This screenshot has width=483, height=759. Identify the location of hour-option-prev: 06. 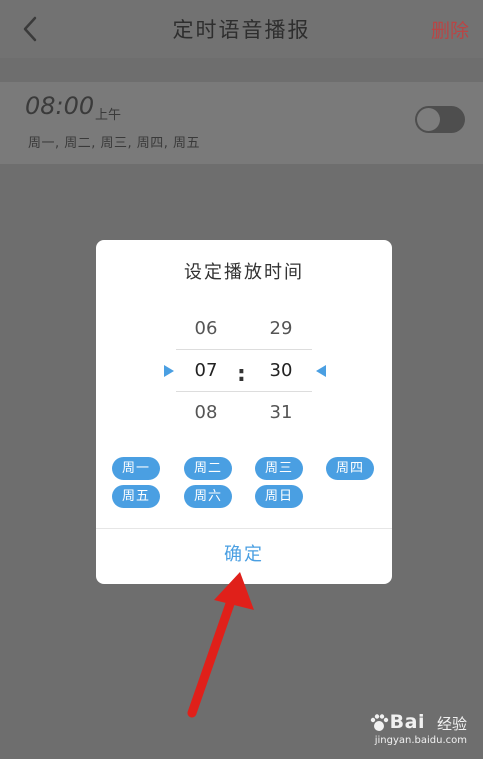
(206, 328).